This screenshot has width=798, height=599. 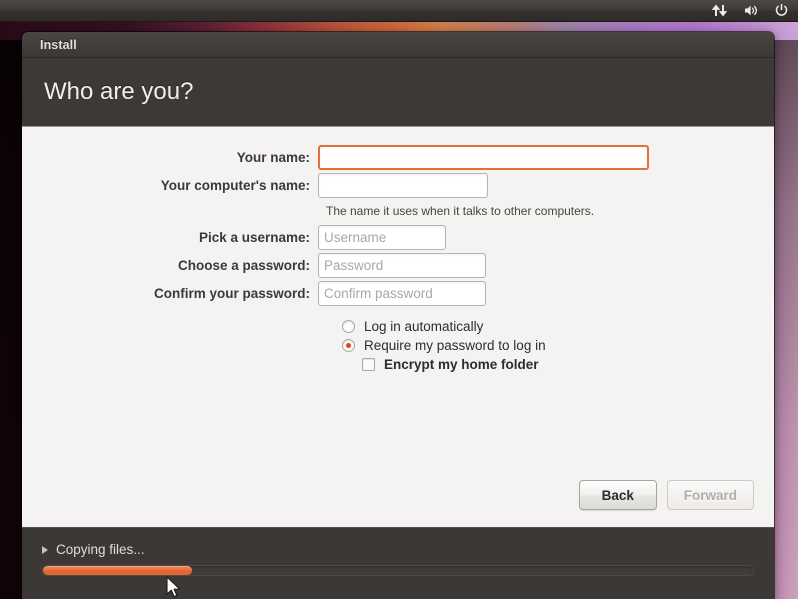 I want to click on confirm-password-input, so click(x=402, y=293).